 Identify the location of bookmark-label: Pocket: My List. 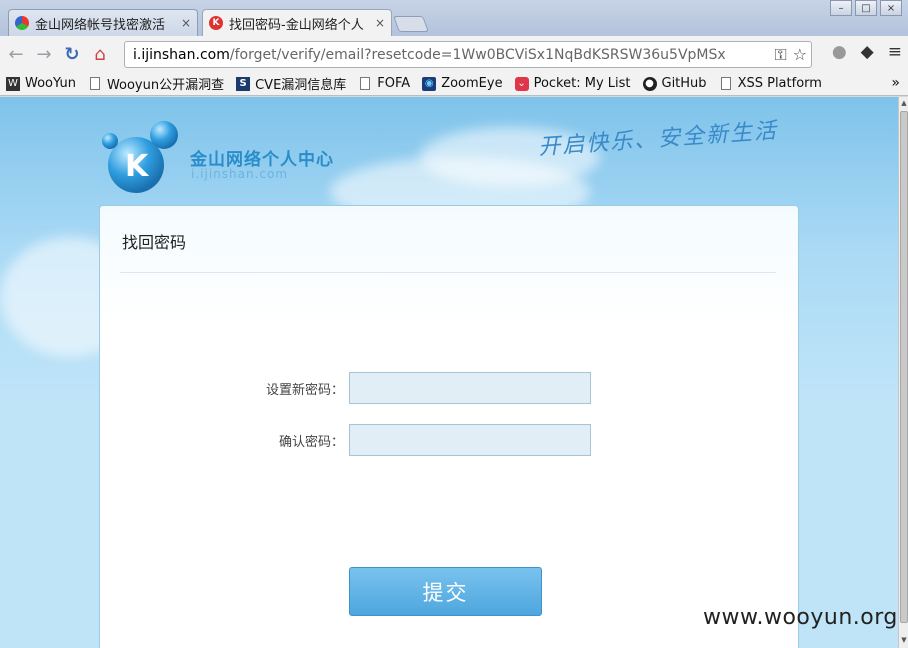
(582, 83).